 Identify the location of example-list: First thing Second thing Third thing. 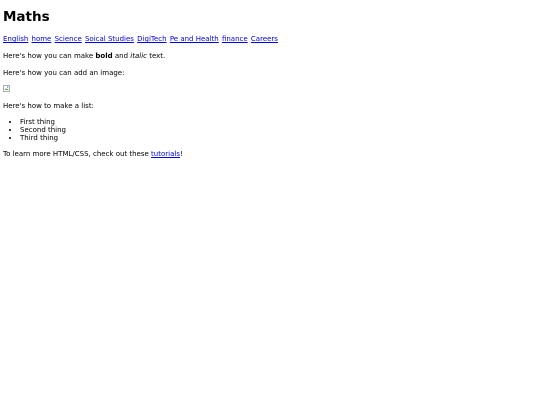
(270, 130).